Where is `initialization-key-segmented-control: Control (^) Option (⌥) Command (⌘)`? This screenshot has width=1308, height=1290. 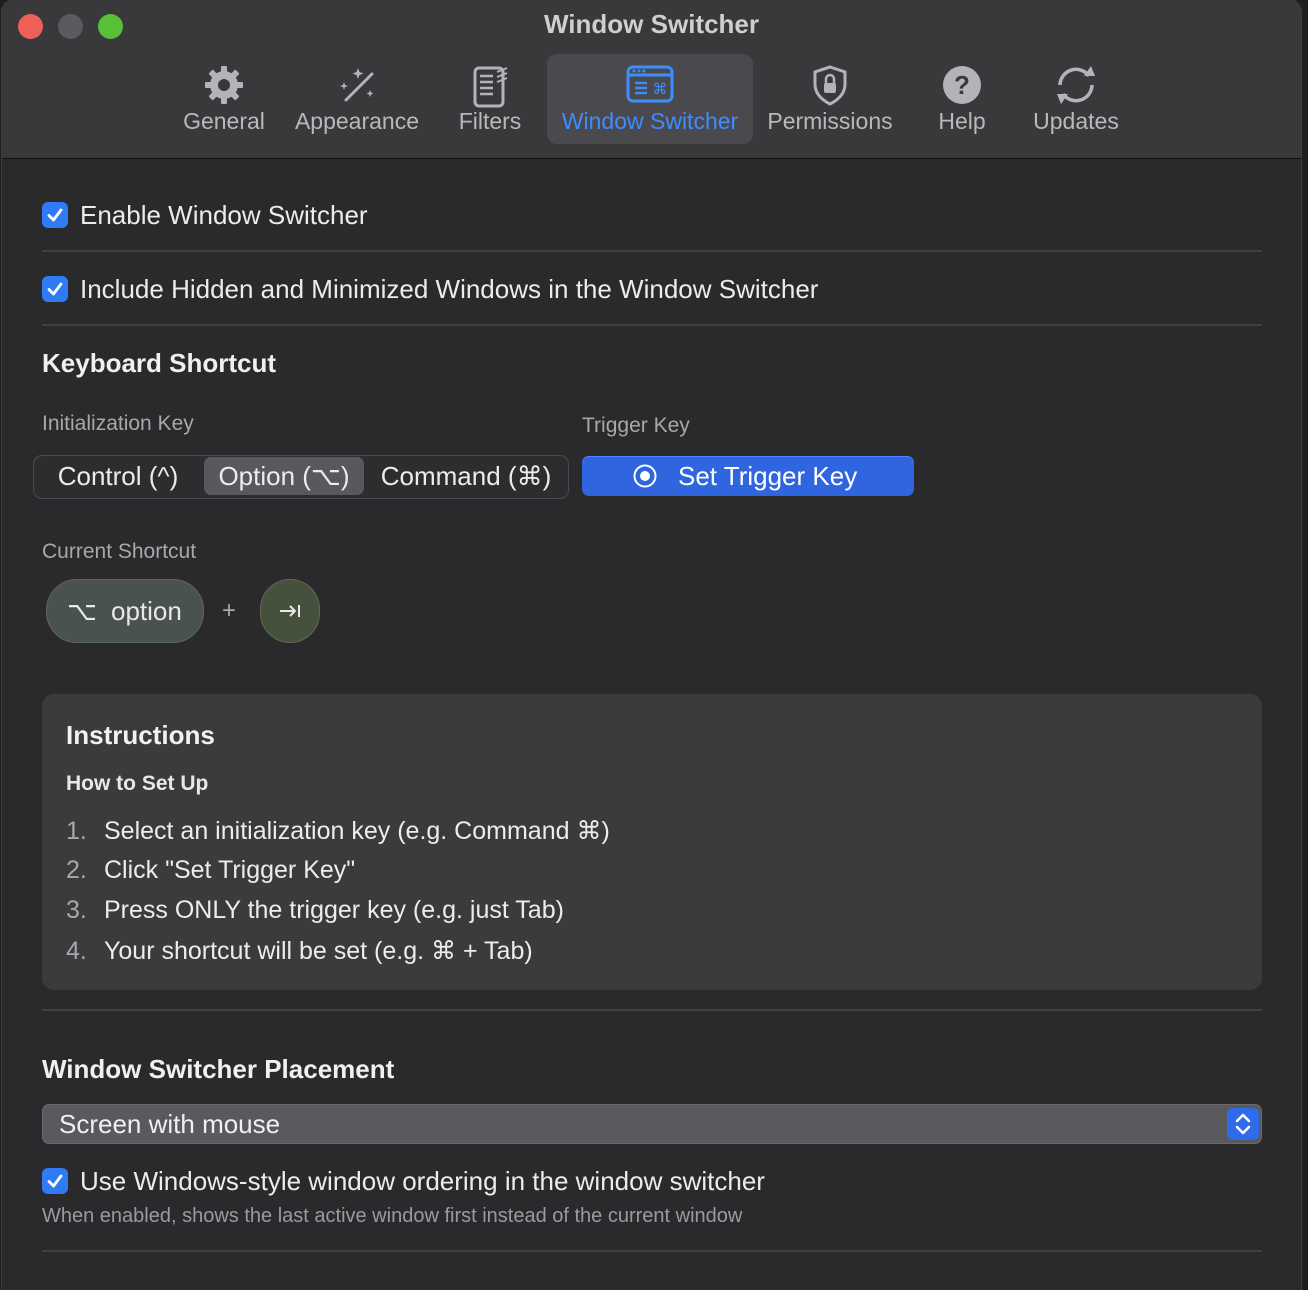
initialization-key-segmented-control: Control (^) Option (⌥) Command (⌘) is located at coordinates (301, 477).